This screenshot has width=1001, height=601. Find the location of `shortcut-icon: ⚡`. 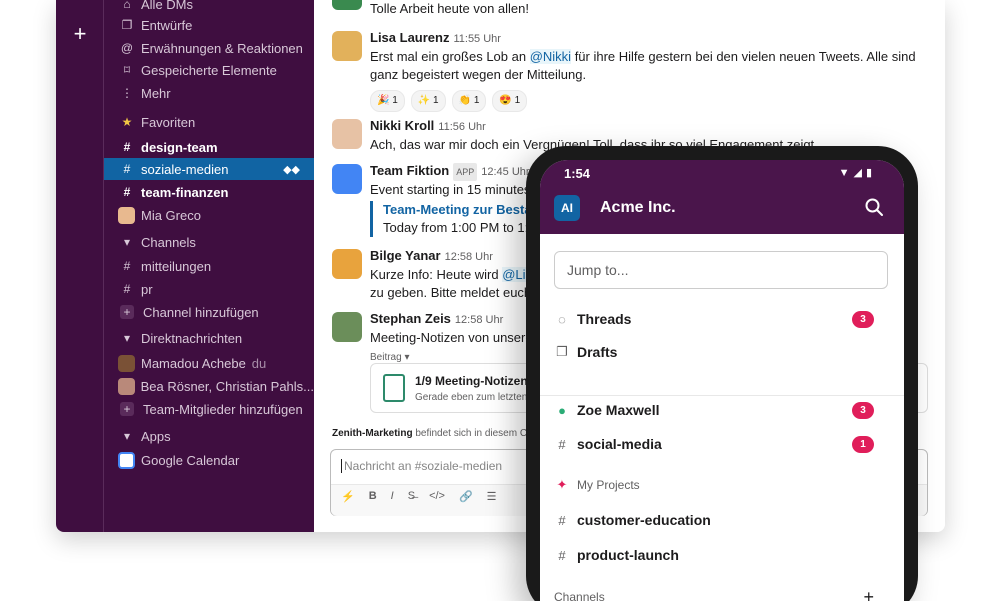

shortcut-icon: ⚡ is located at coordinates (348, 496).